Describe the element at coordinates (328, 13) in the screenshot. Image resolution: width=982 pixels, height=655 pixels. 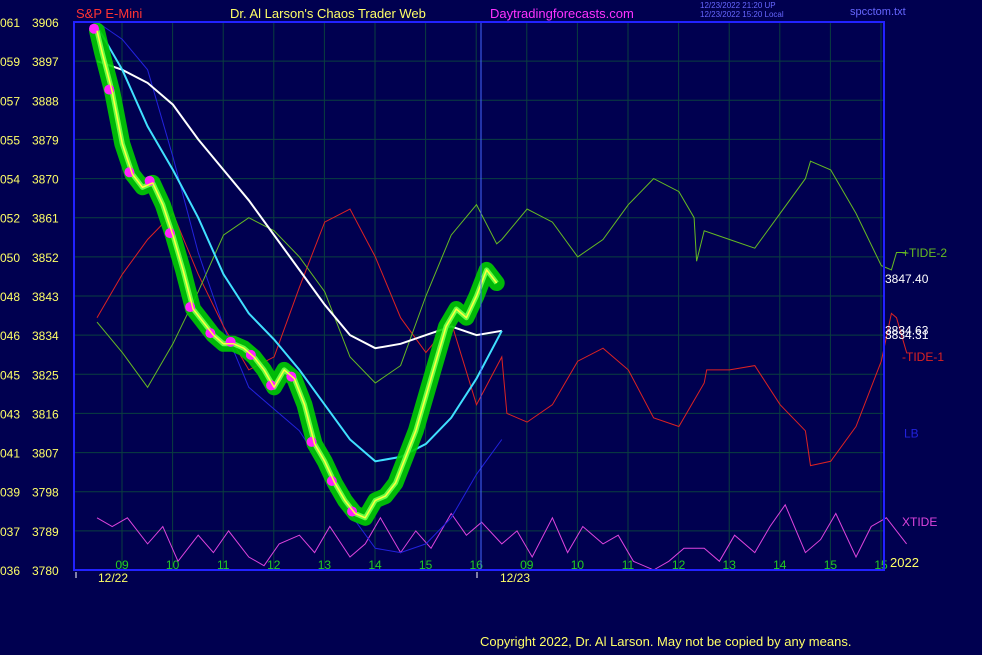
I see `title-label: Dr. Al Larson's Chaos Trader Web` at that location.